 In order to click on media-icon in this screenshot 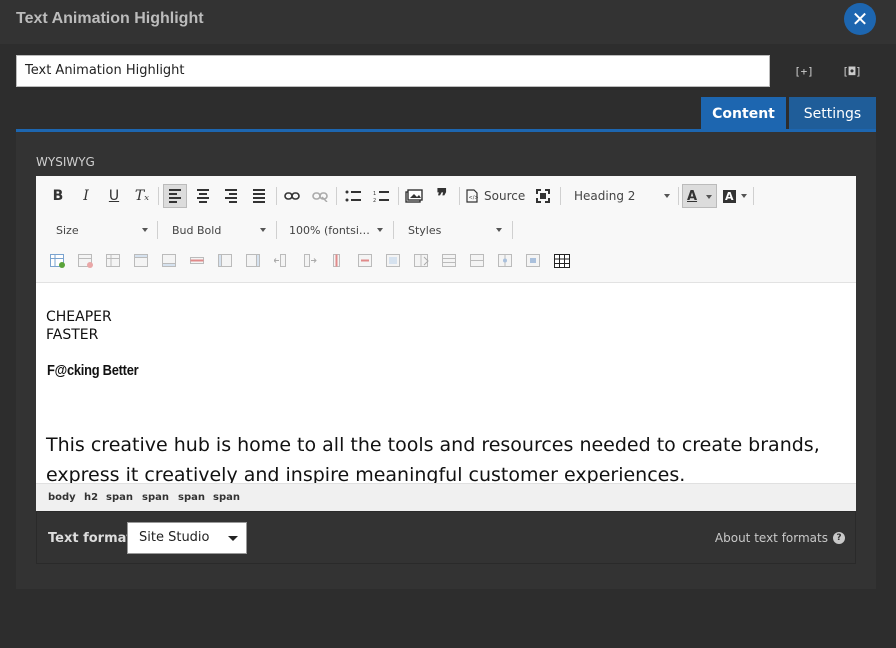, I will do `click(414, 196)`.